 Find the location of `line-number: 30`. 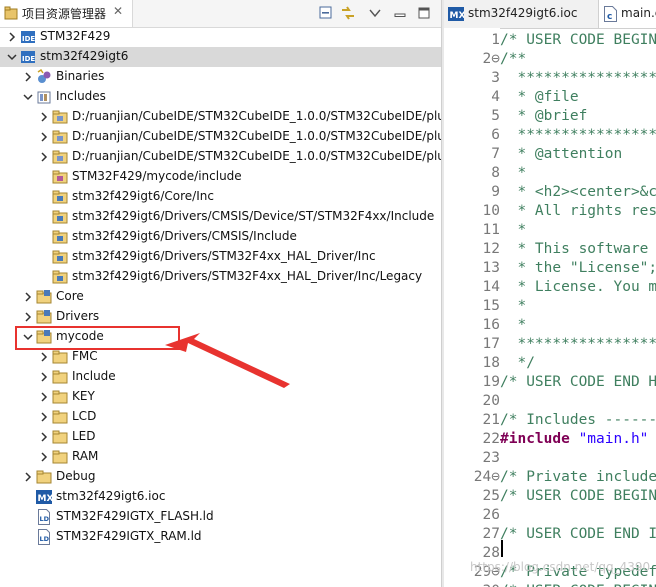

line-number: 30 is located at coordinates (477, 584).